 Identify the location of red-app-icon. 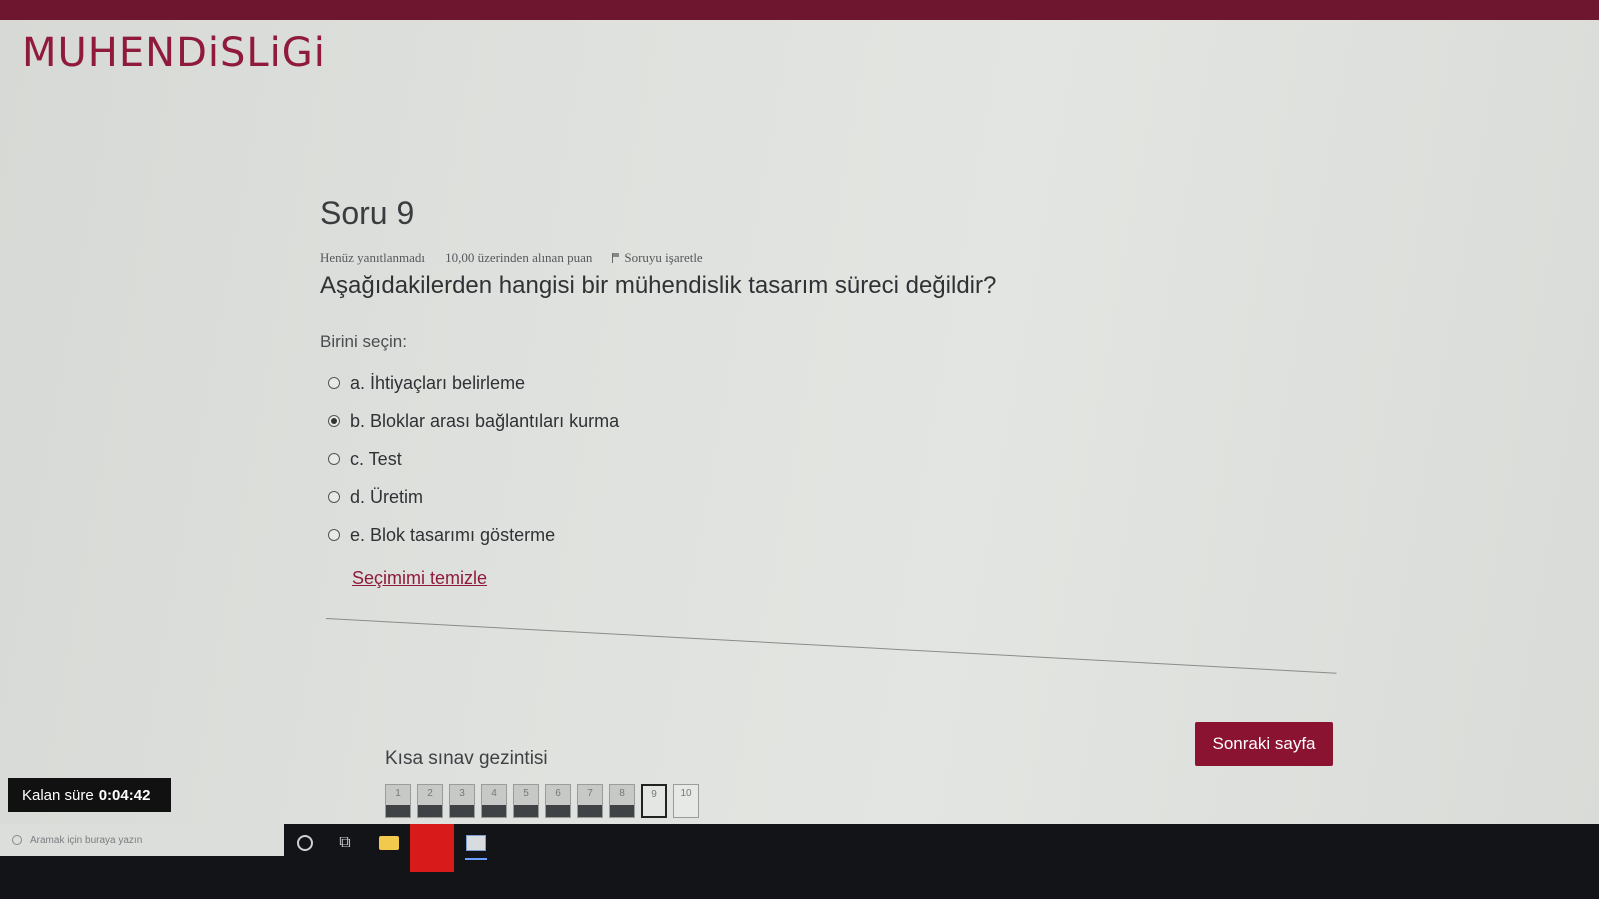
(432, 848).